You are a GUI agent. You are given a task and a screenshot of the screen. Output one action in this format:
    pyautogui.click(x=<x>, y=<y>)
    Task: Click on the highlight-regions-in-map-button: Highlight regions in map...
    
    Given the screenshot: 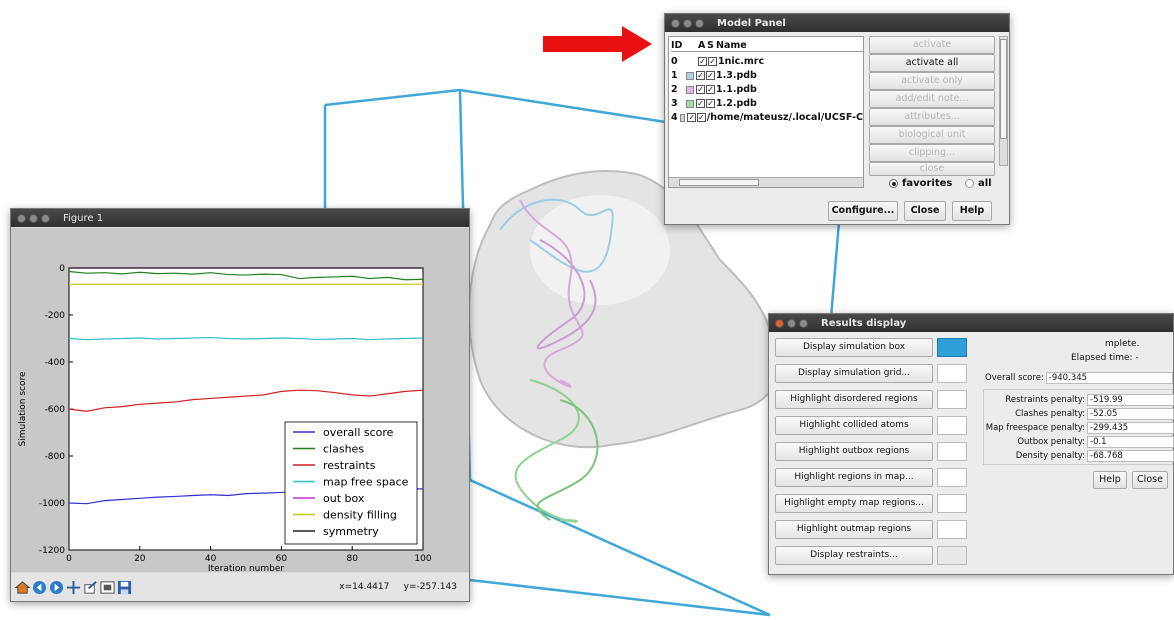 What is the action you would take?
    pyautogui.click(x=854, y=477)
    